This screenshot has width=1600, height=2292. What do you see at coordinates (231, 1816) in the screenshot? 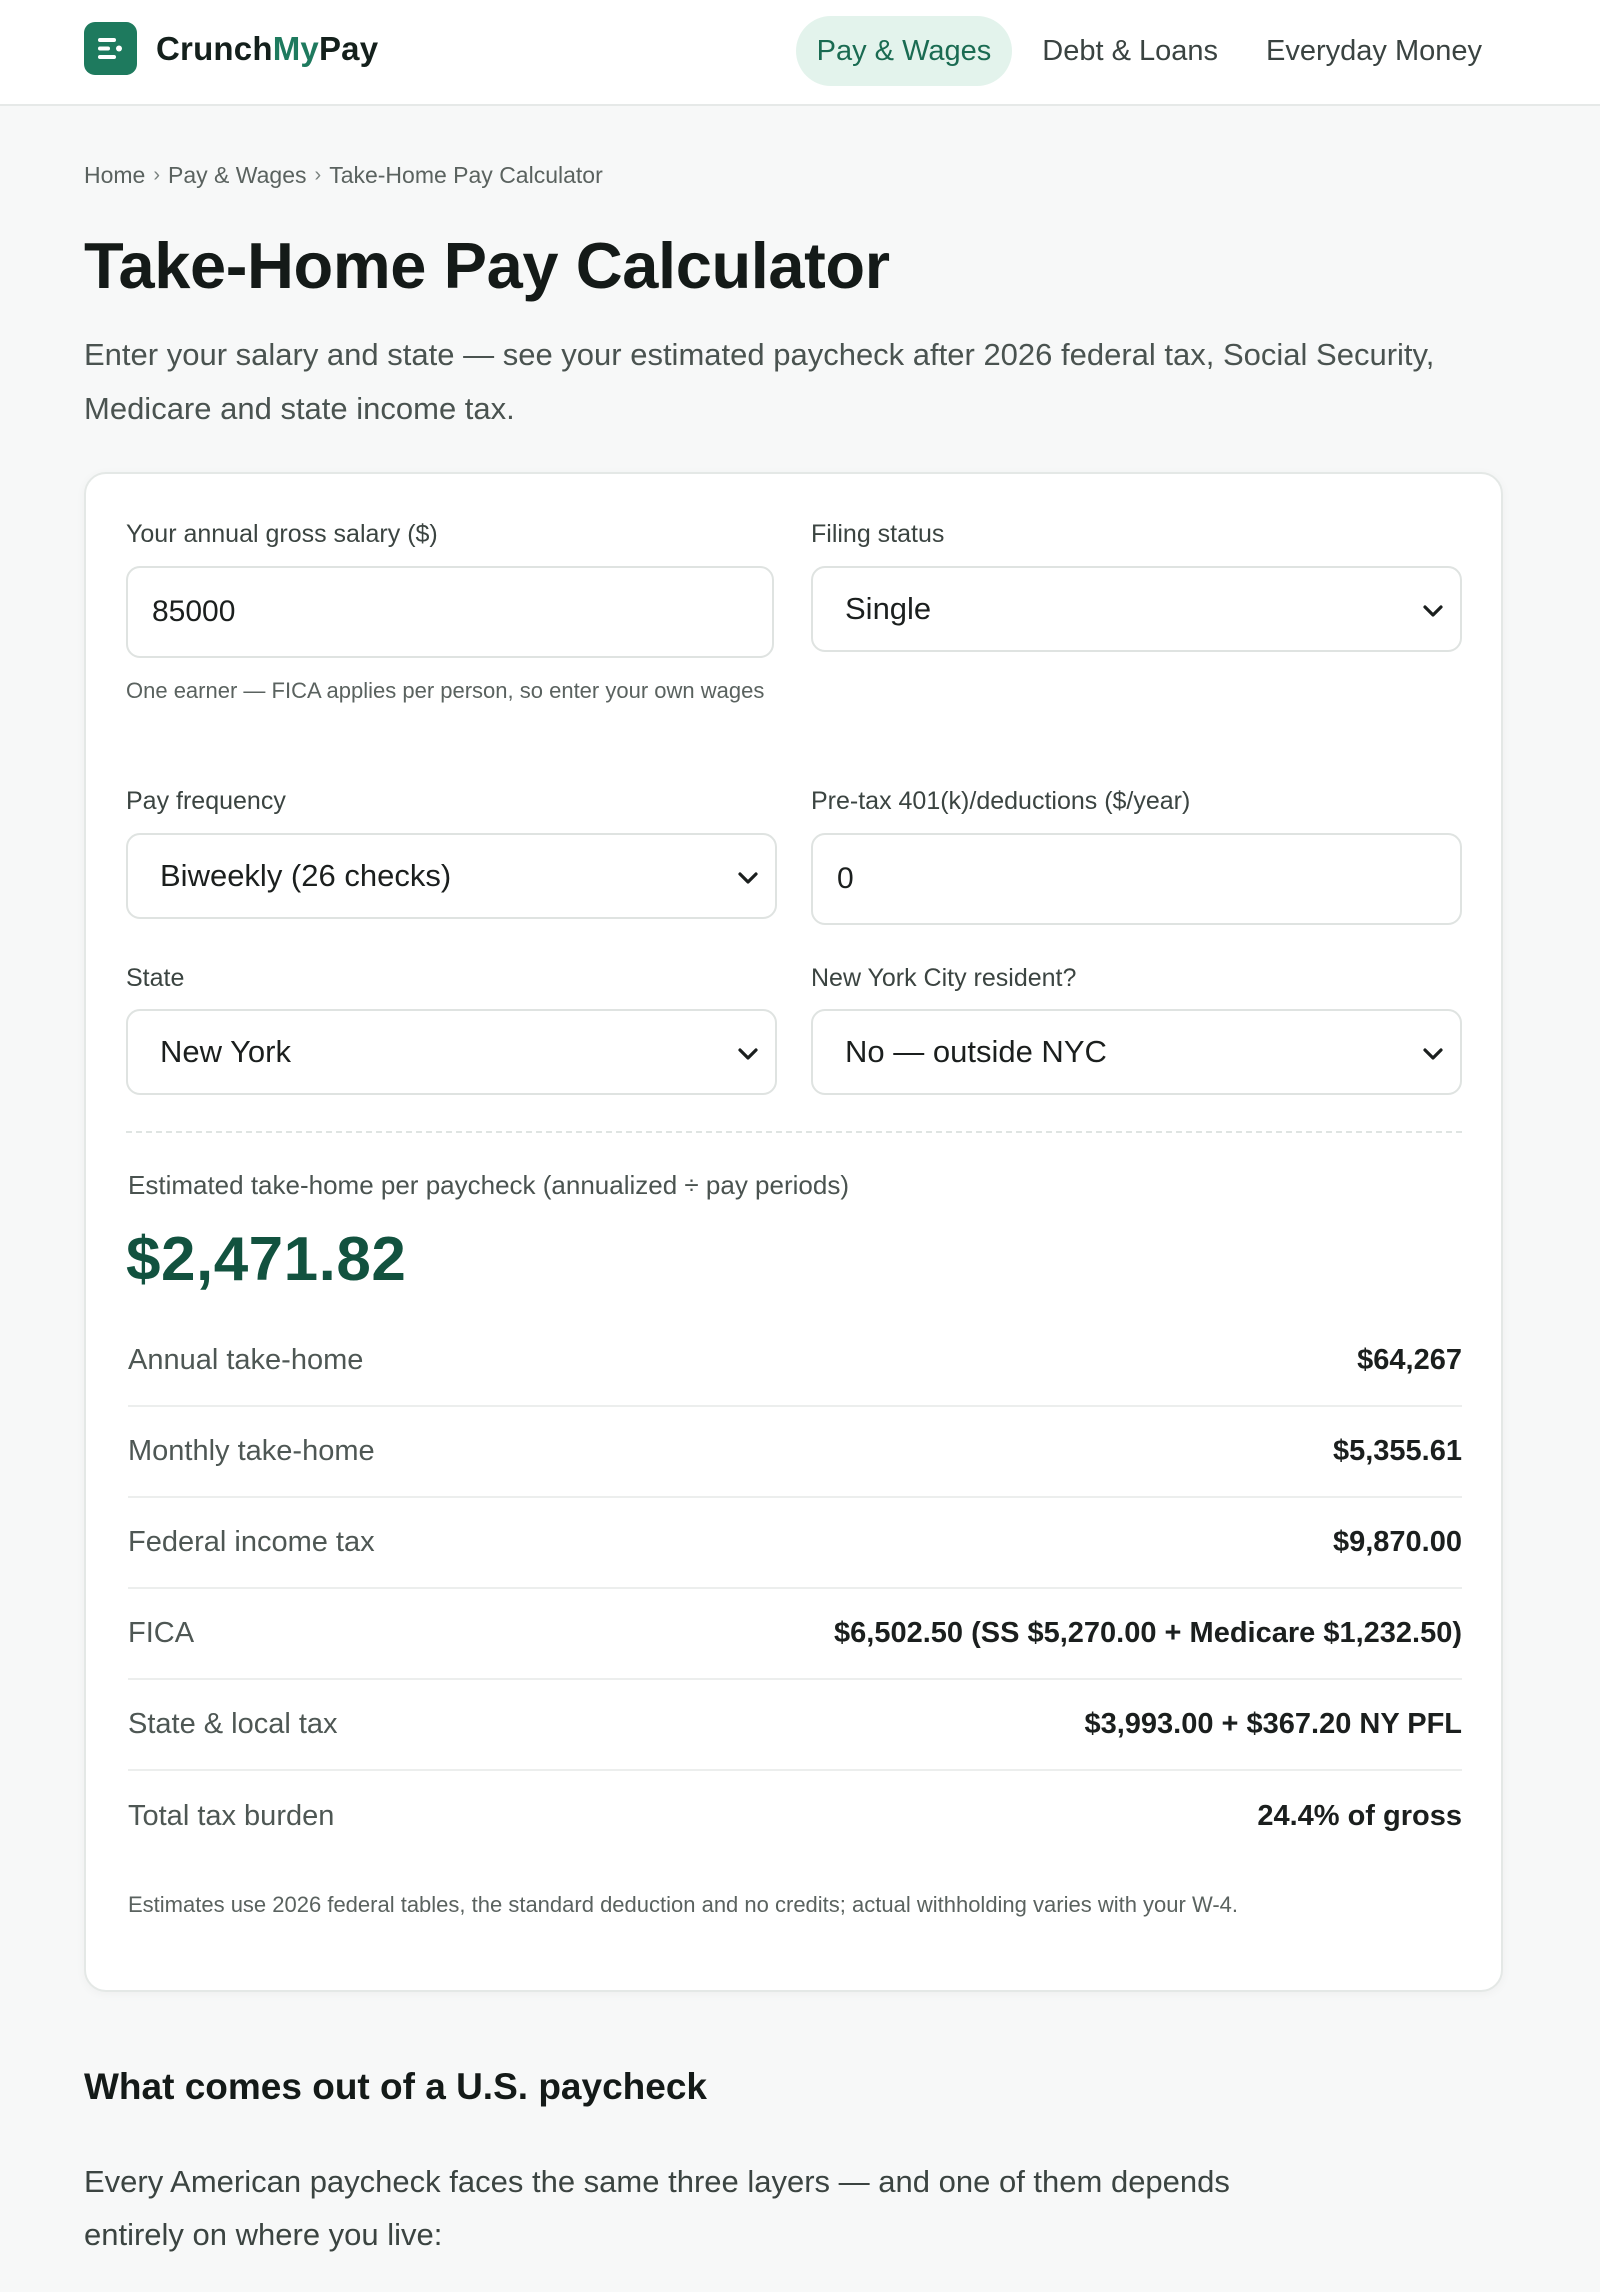
I see `result-row-label: Total tax burden` at bounding box center [231, 1816].